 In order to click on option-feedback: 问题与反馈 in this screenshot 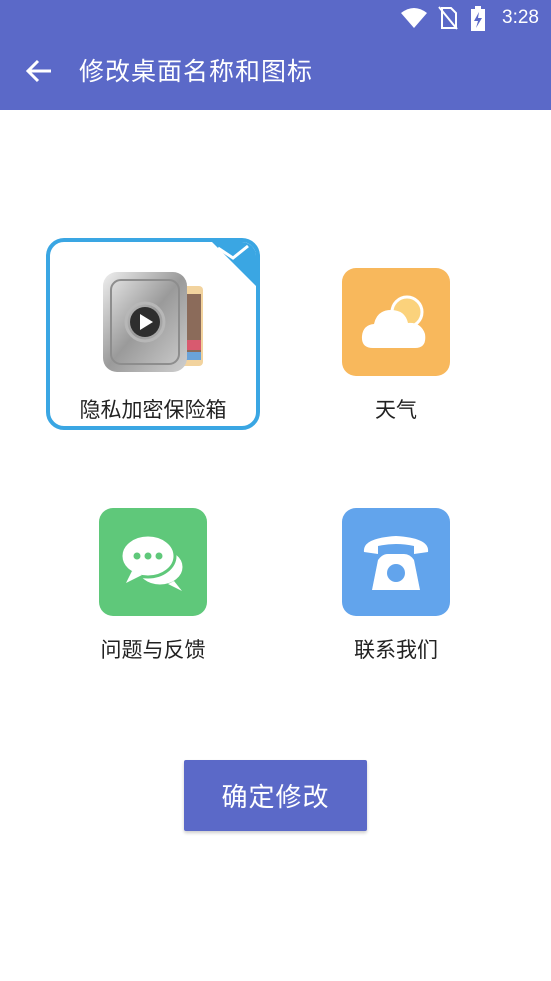, I will do `click(153, 574)`.